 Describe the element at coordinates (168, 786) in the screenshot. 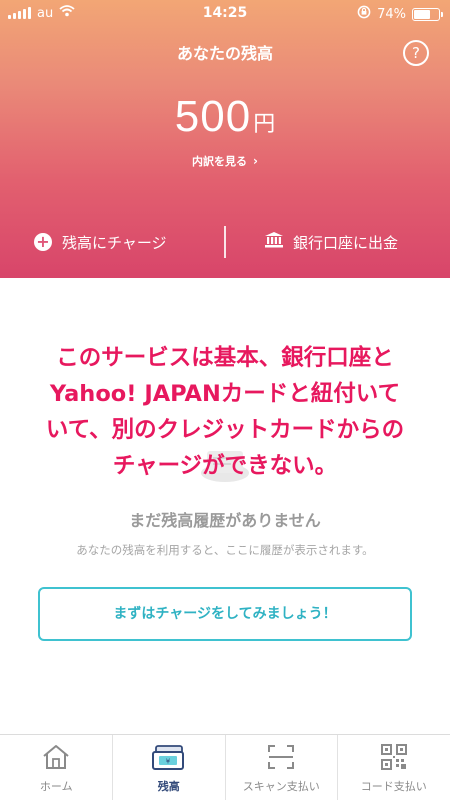

I see `tab-label: 残高` at that location.